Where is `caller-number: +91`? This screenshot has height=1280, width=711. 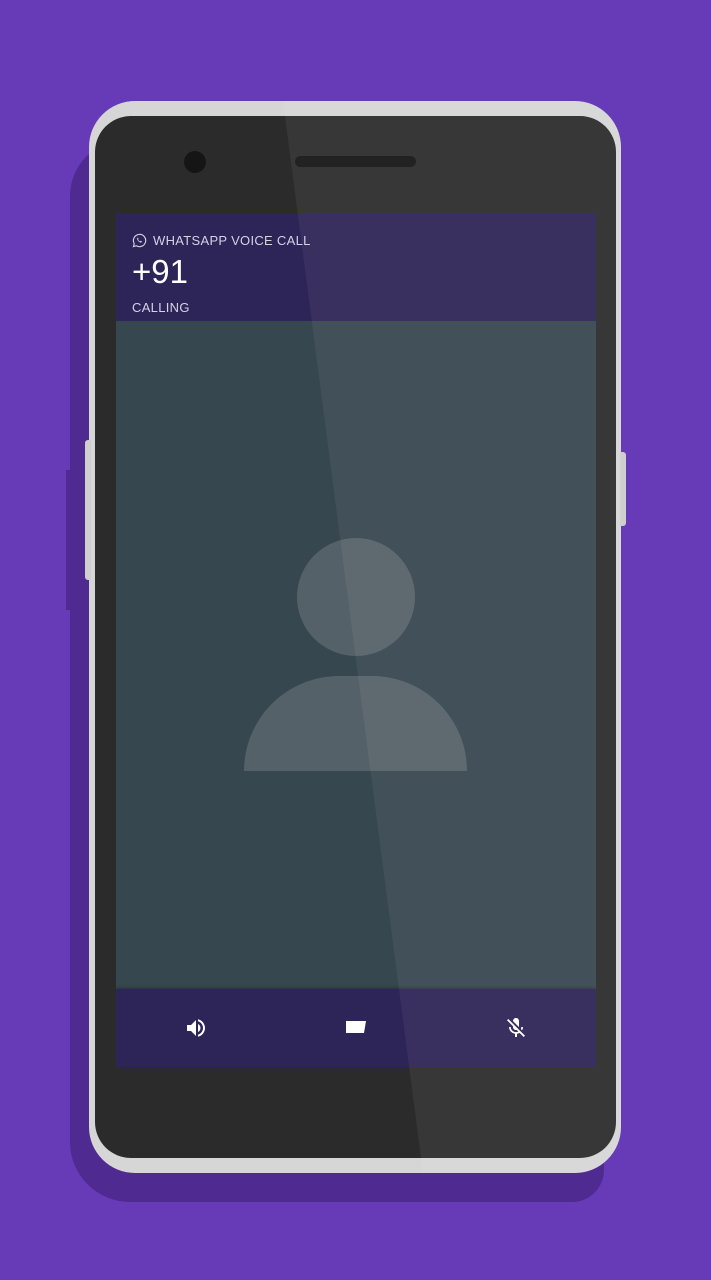 caller-number: +91 is located at coordinates (160, 271).